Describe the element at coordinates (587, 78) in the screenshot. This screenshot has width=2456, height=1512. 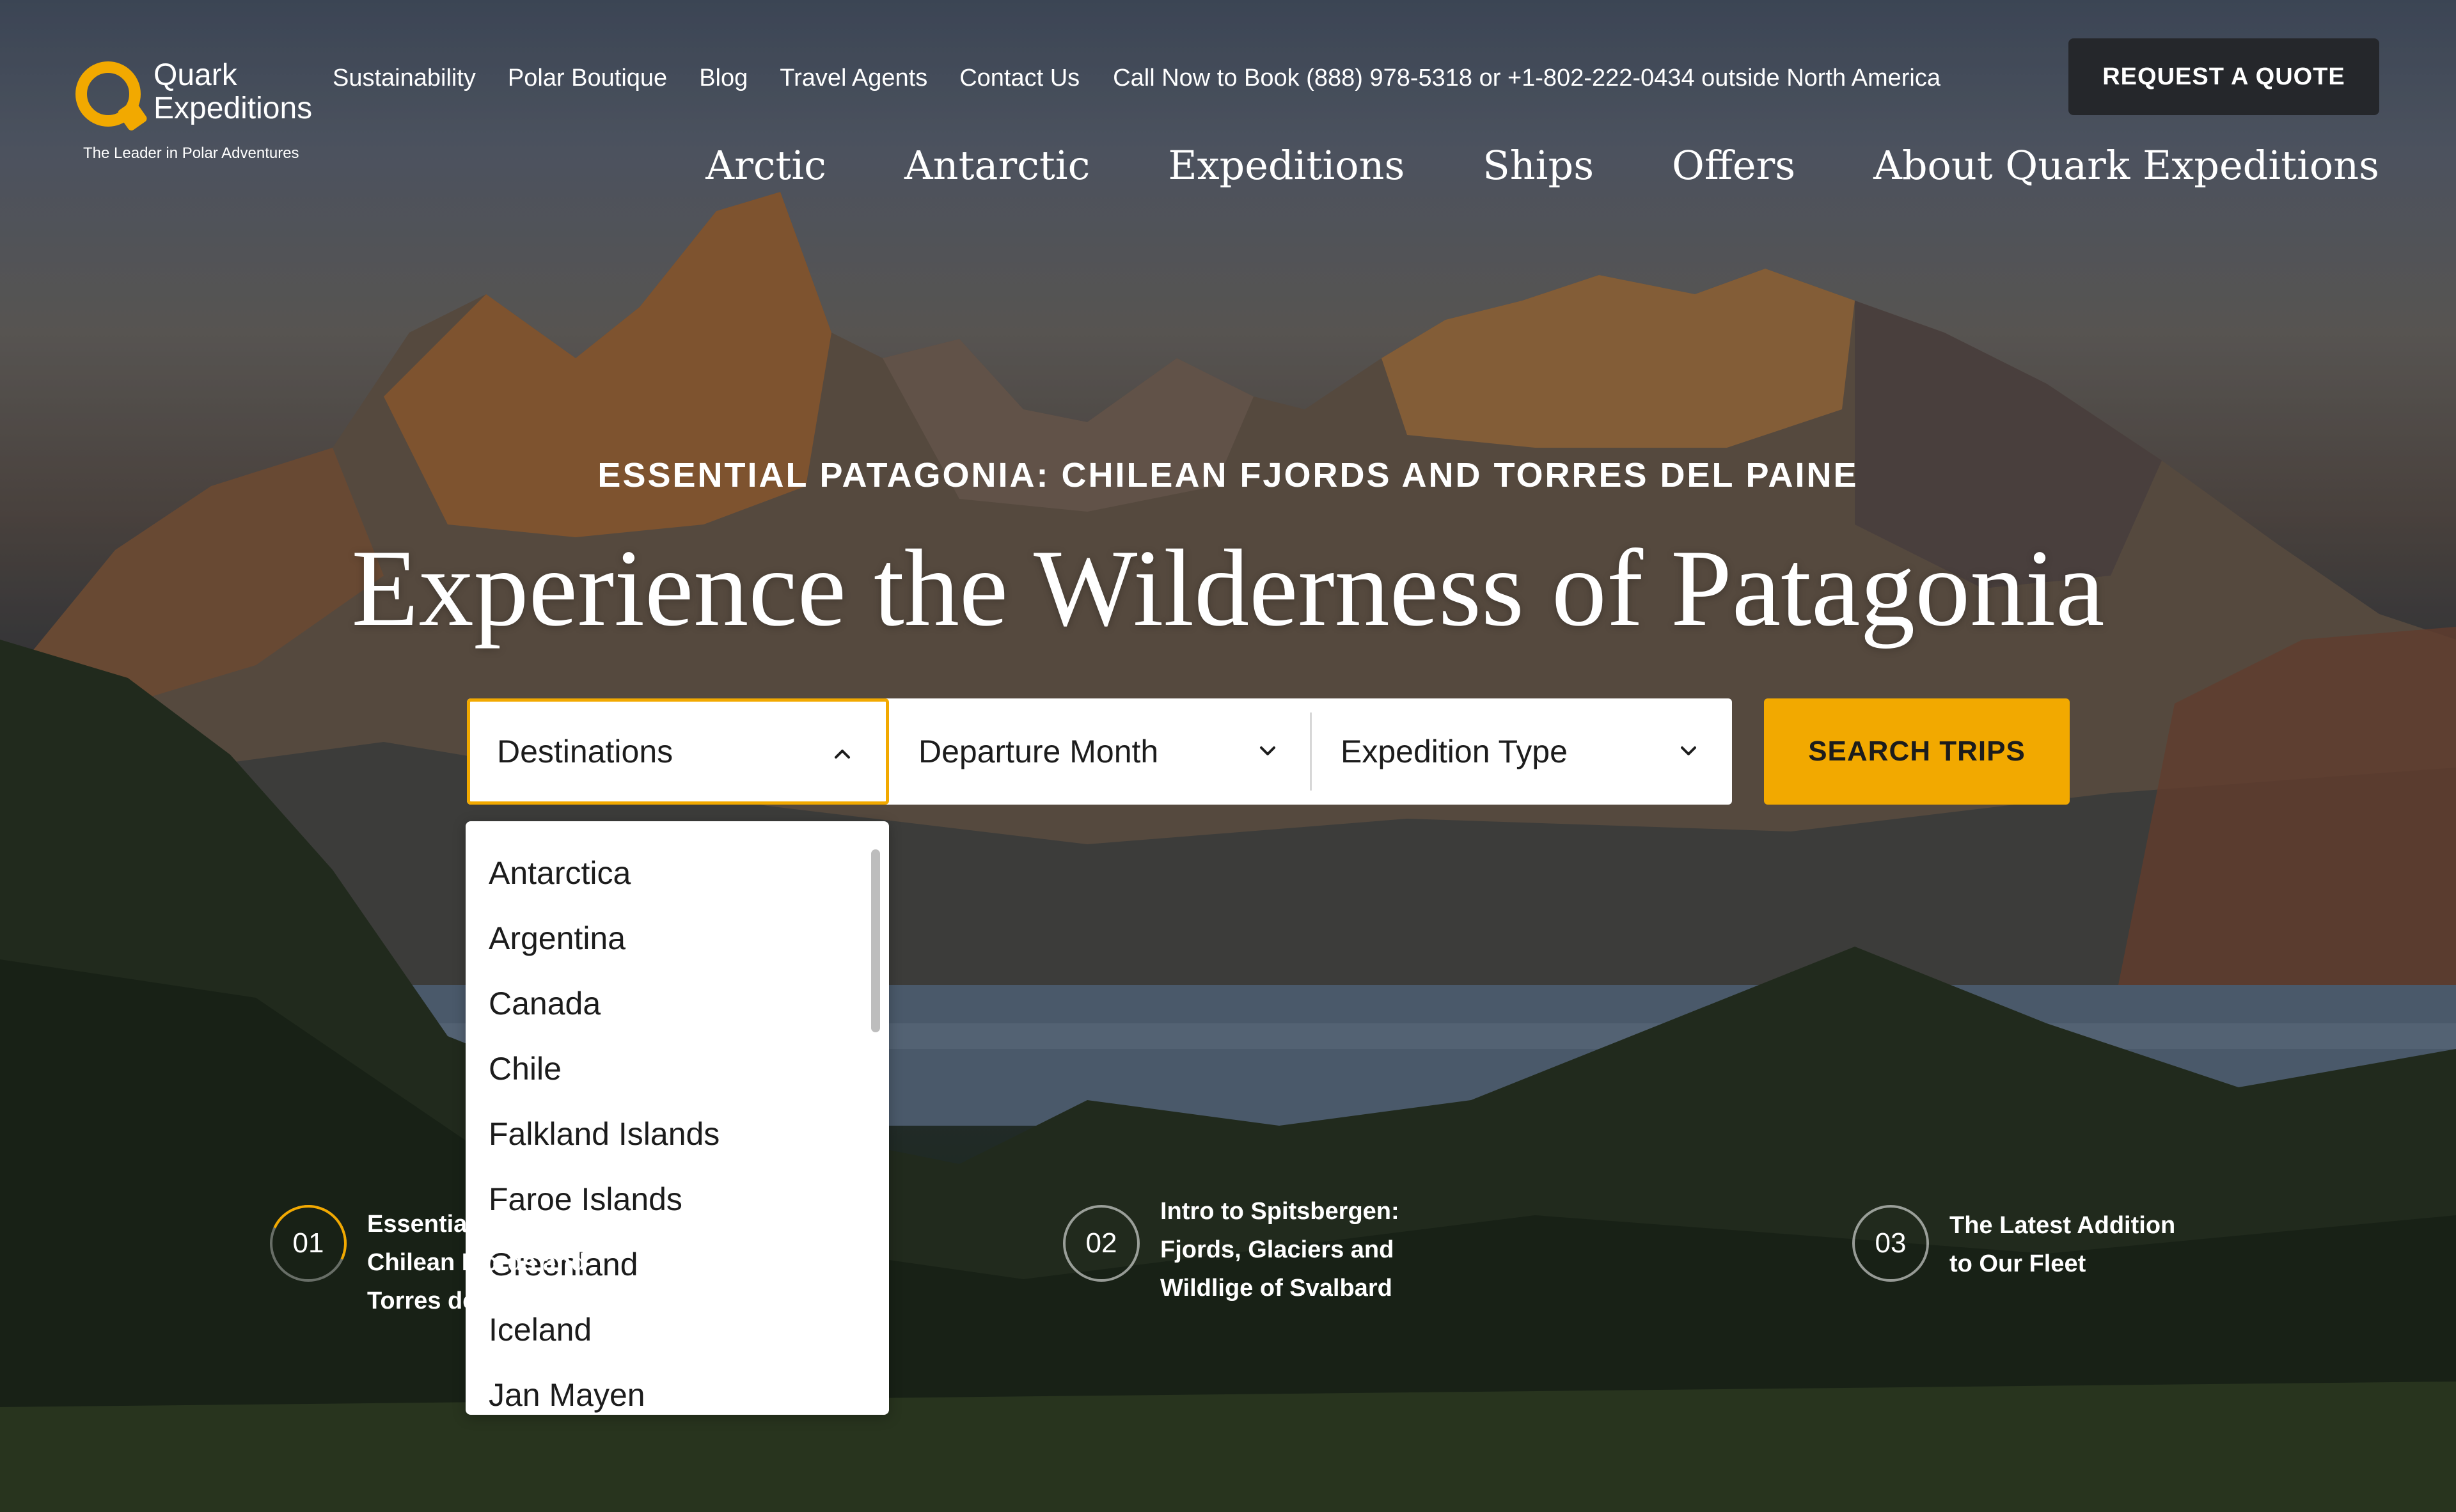
I see `util-link-polar-boutique: Polar Boutique` at that location.